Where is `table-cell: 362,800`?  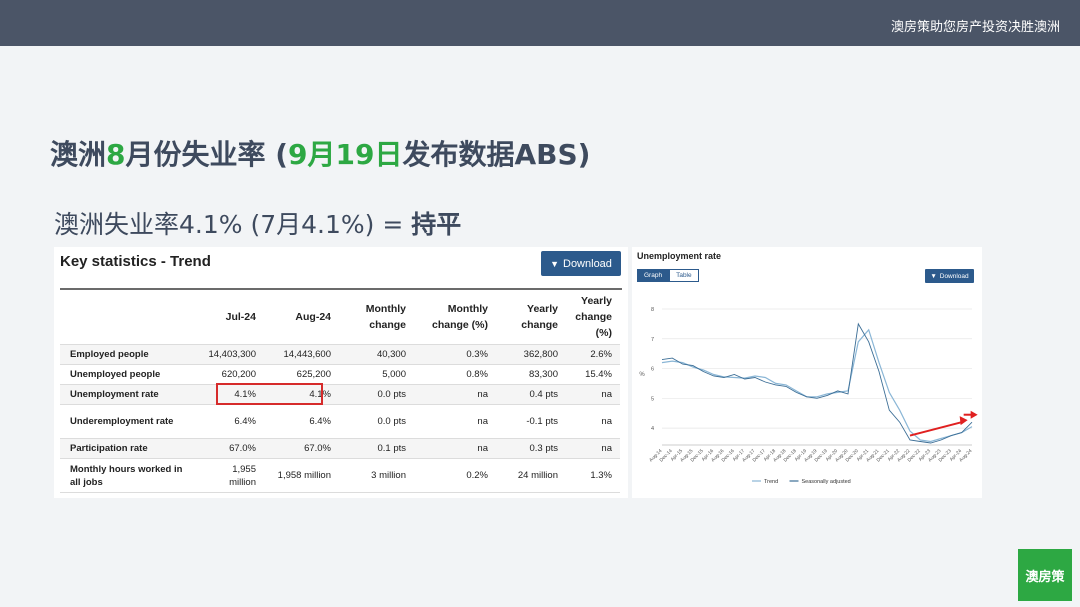
table-cell: 362,800 is located at coordinates (531, 354).